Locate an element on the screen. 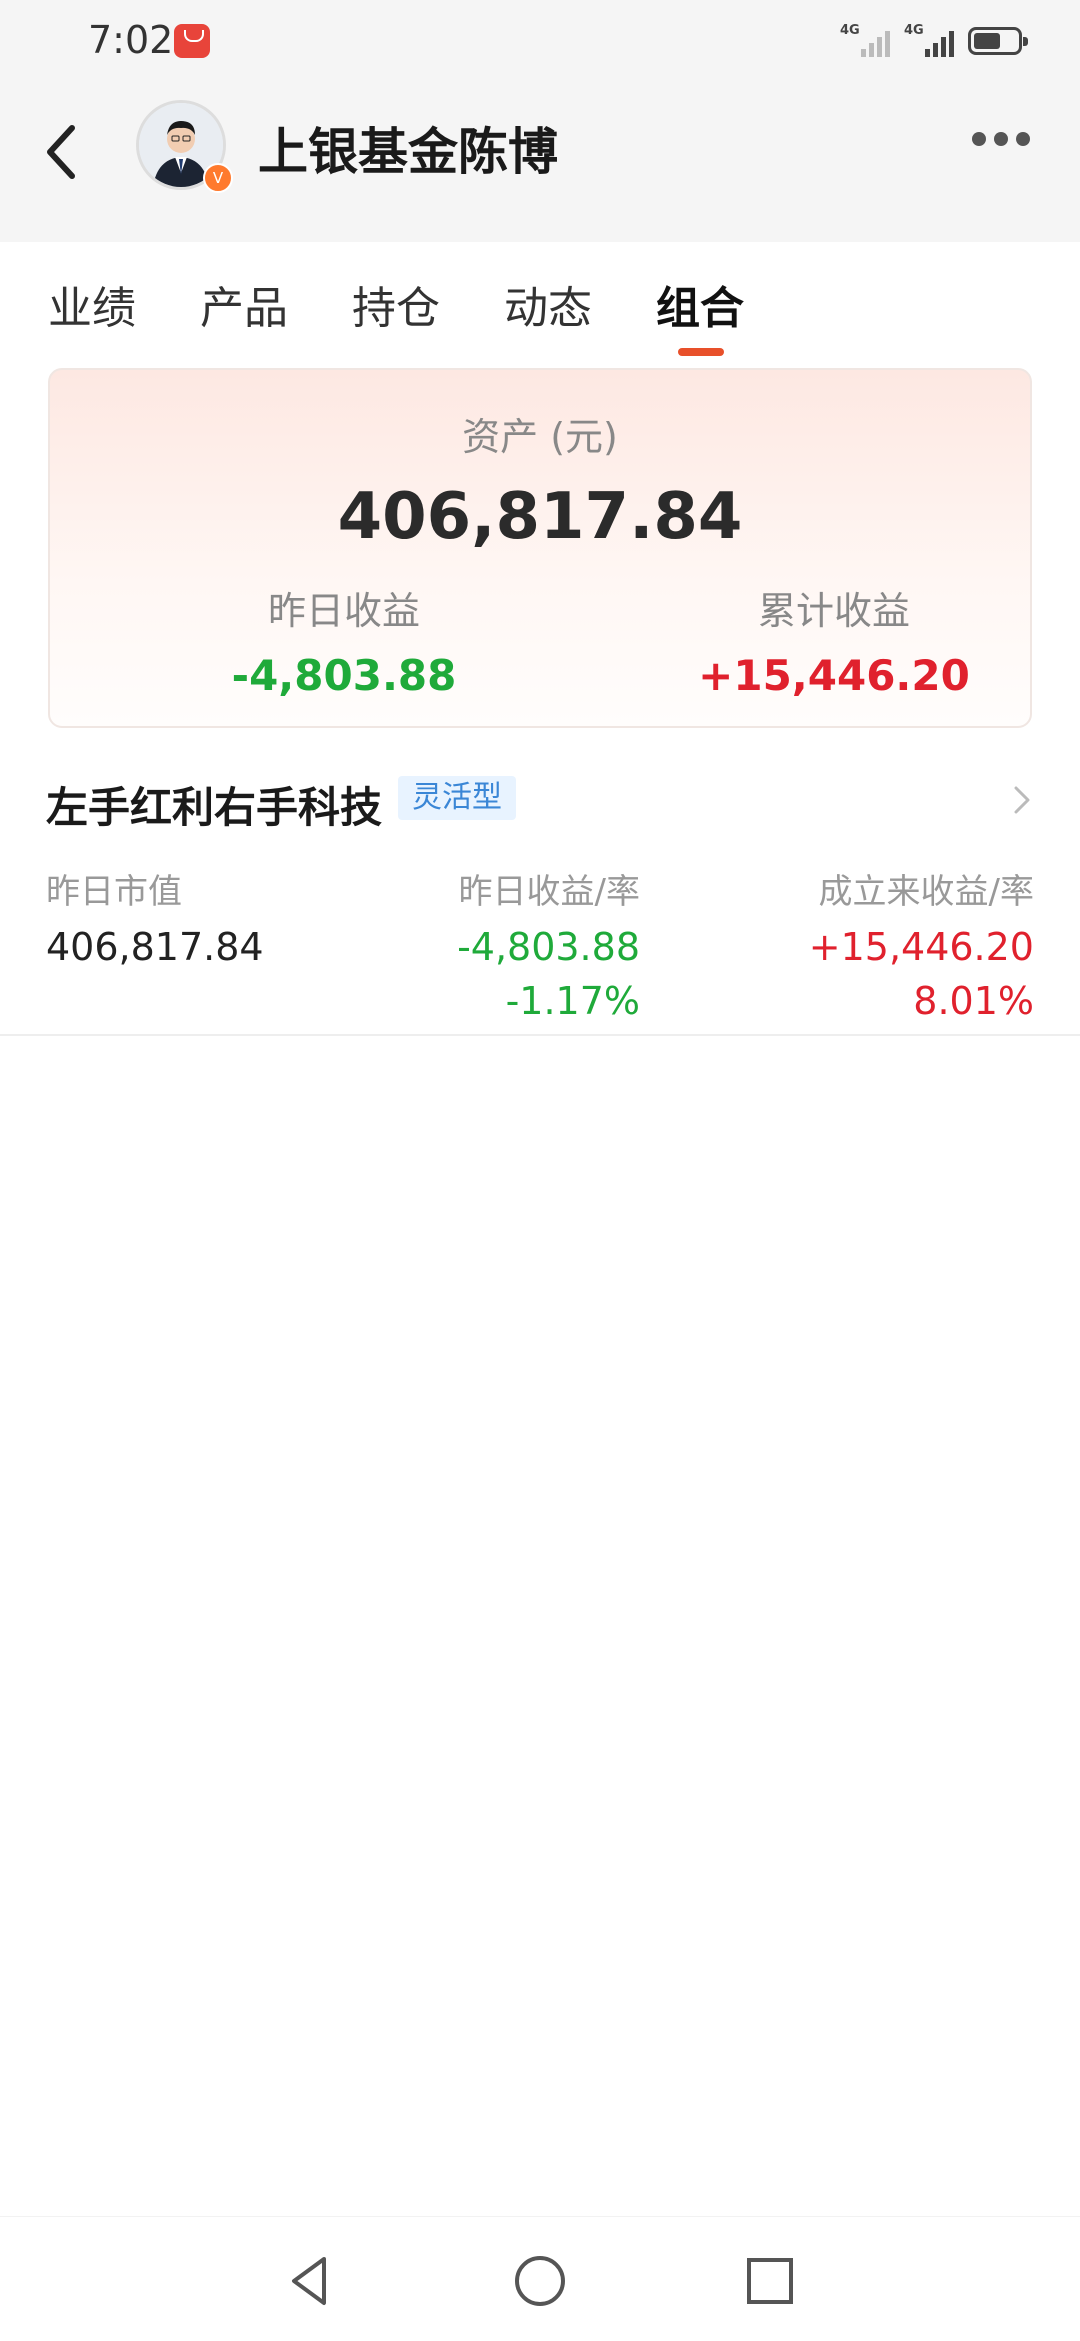 The width and height of the screenshot is (1080, 2341). back-button is located at coordinates (62, 152).